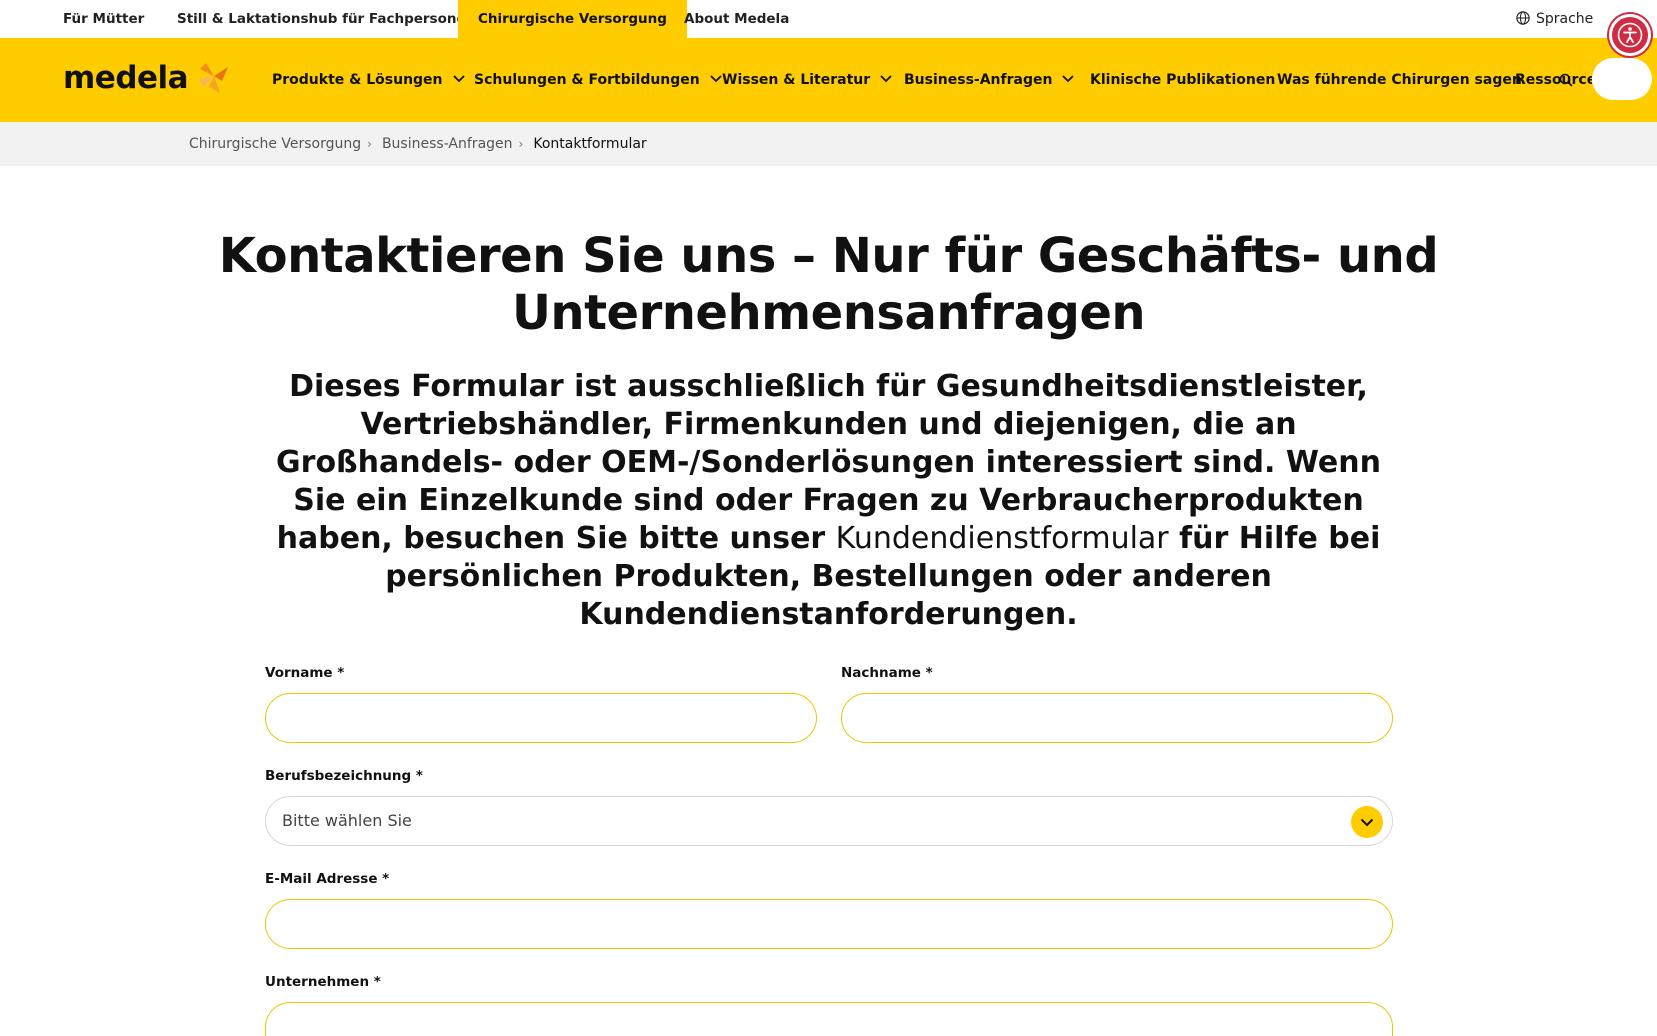 The height and width of the screenshot is (1036, 1657). I want to click on language-label: Sprache, so click(1565, 19).